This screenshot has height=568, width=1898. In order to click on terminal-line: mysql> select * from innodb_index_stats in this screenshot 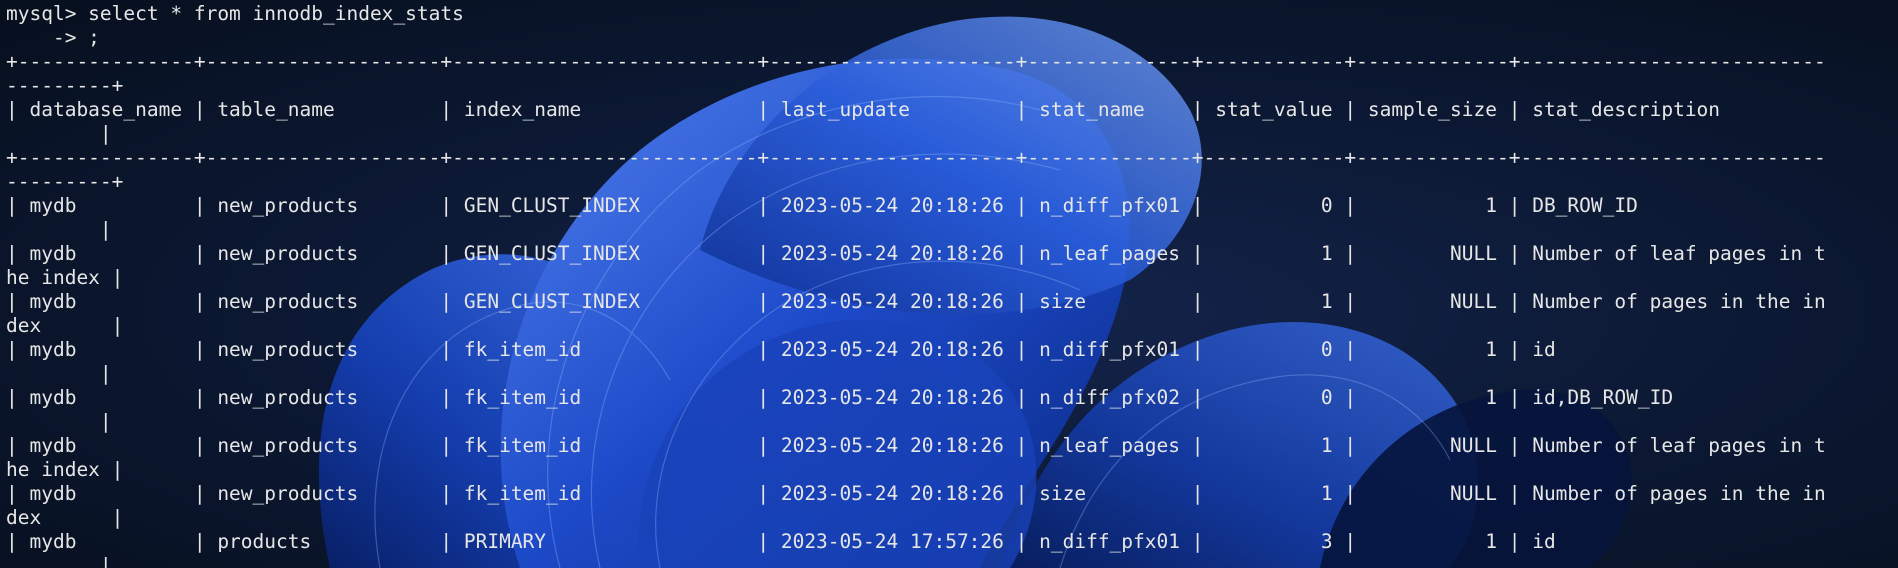, I will do `click(235, 13)`.